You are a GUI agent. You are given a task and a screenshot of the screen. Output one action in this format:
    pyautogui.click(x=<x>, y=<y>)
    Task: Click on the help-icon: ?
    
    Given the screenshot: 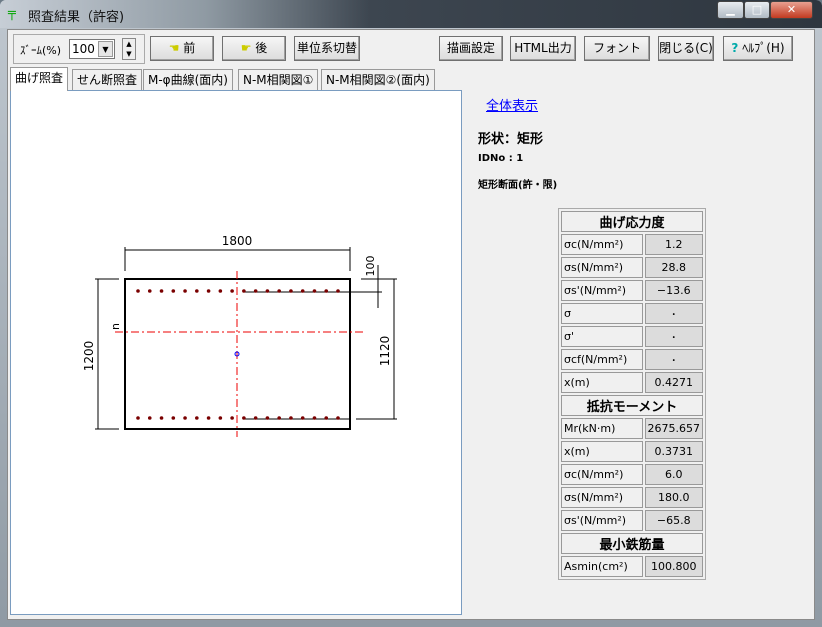 What is the action you would take?
    pyautogui.click(x=735, y=48)
    